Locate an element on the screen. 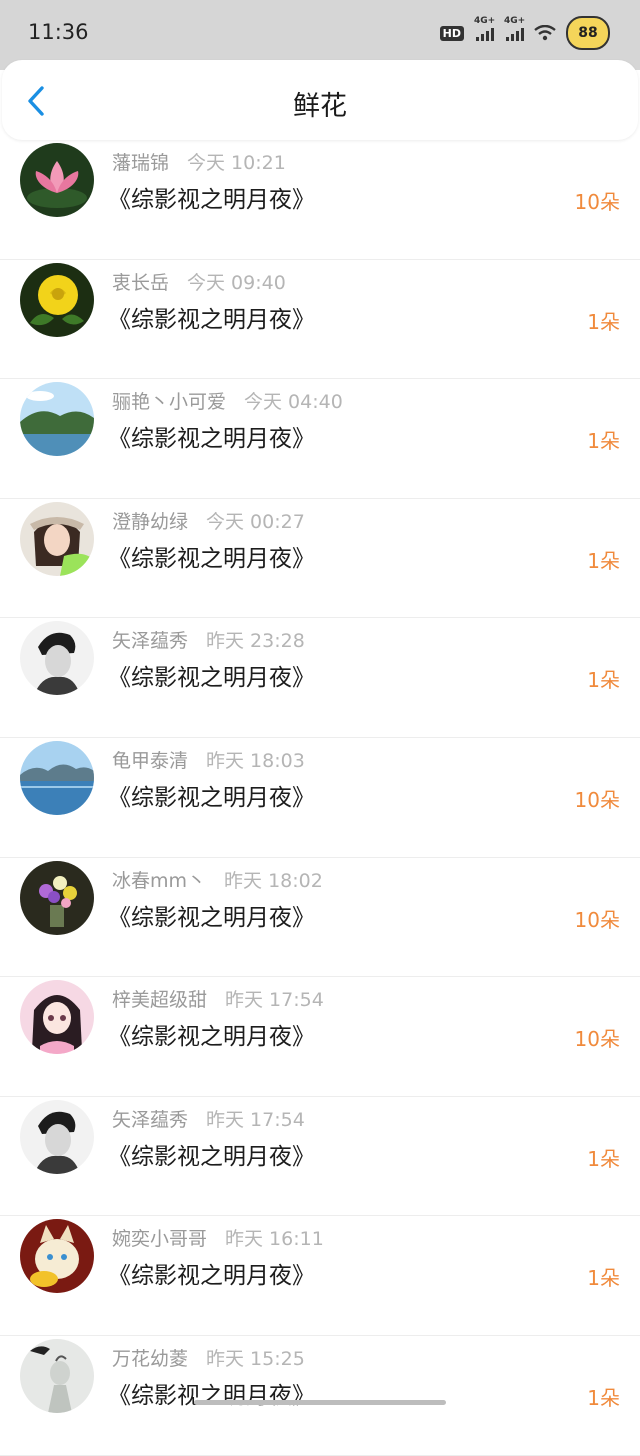  signal-icon: 4G+ is located at coordinates (484, 28).